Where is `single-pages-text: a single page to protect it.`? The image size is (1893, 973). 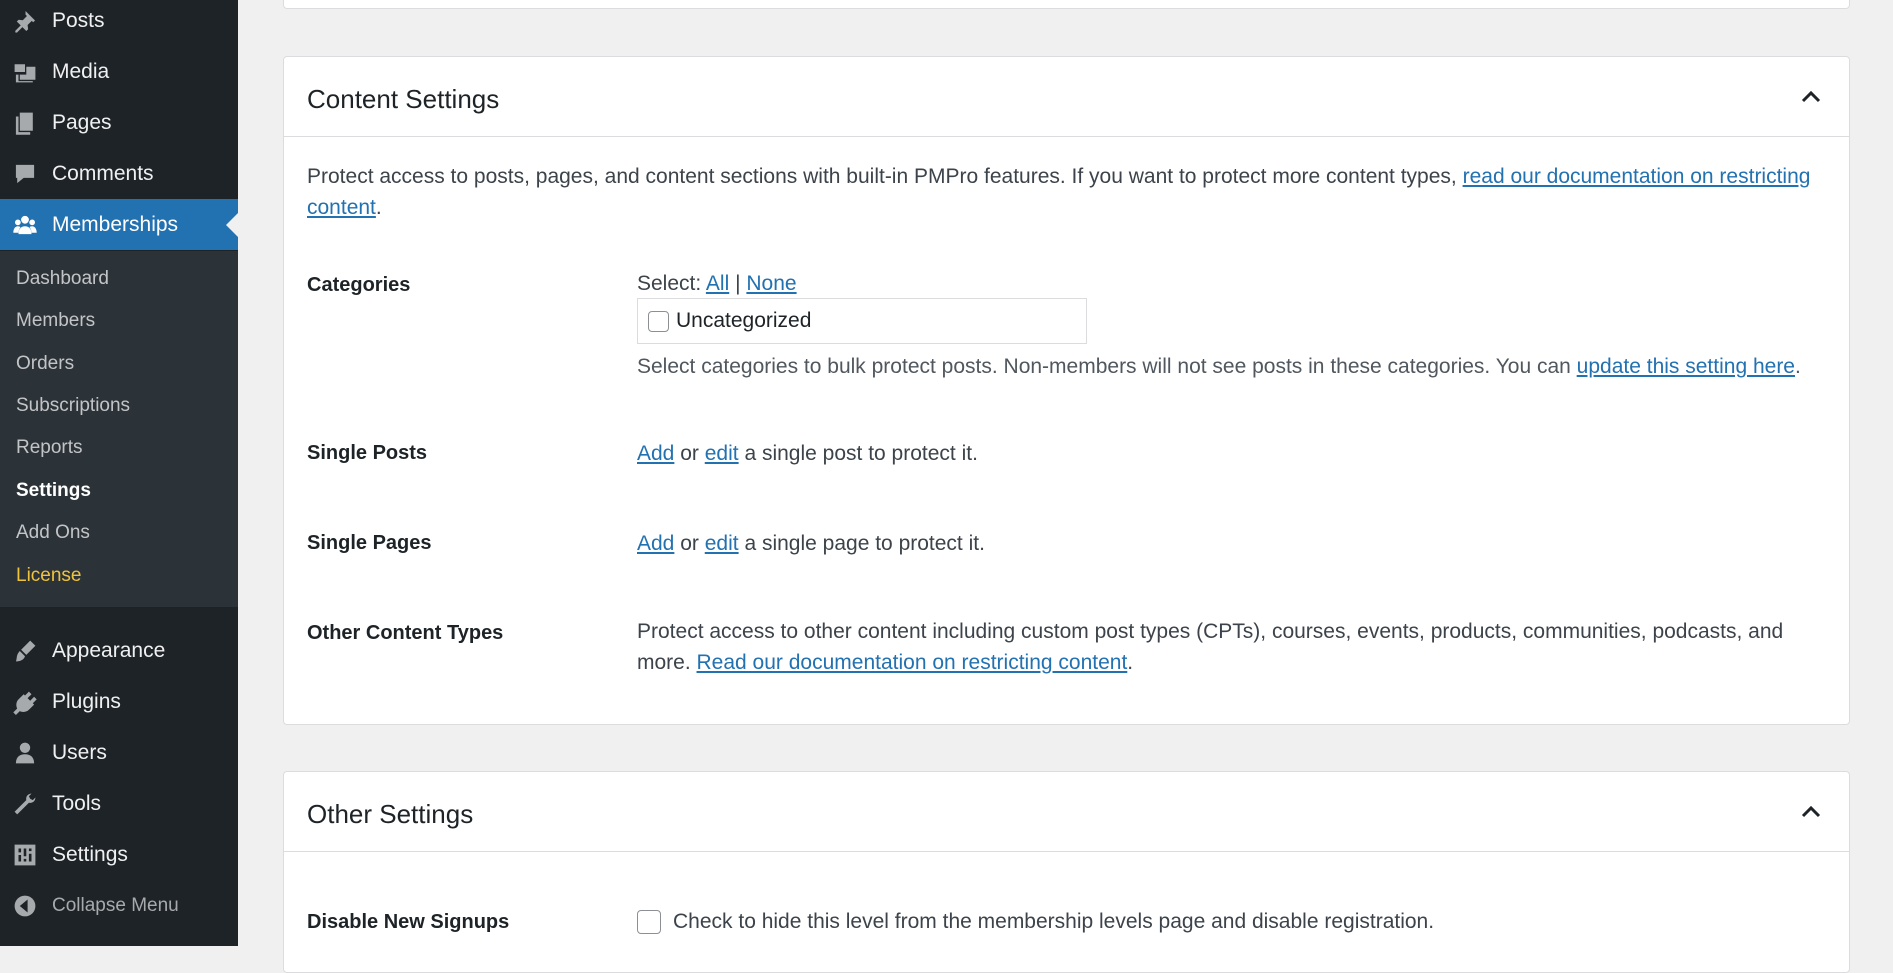 single-pages-text: a single page to protect it. is located at coordinates (864, 543).